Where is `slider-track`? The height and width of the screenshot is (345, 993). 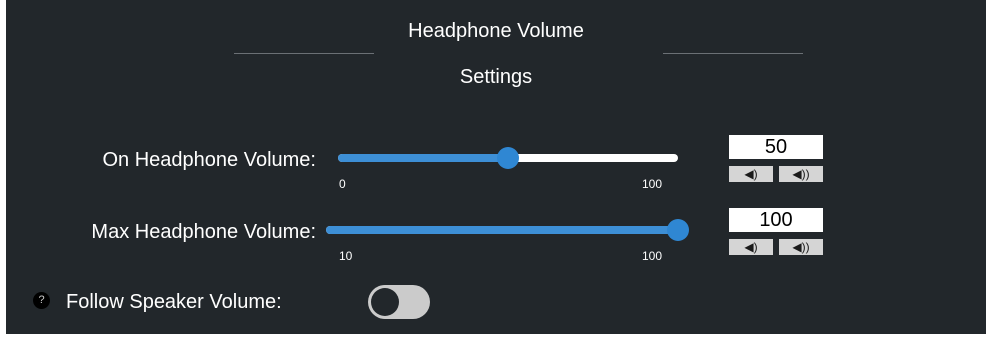
slider-track is located at coordinates (502, 230).